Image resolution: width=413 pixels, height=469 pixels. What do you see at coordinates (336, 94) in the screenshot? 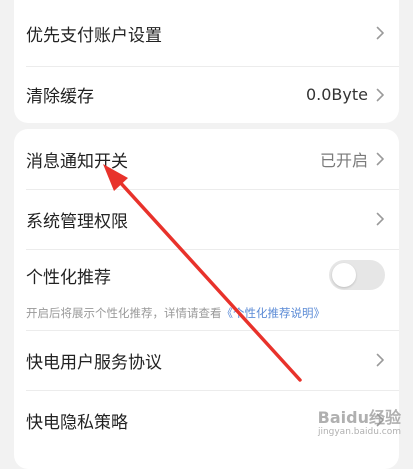
I see `cache-size-value: 0.0Byte` at bounding box center [336, 94].